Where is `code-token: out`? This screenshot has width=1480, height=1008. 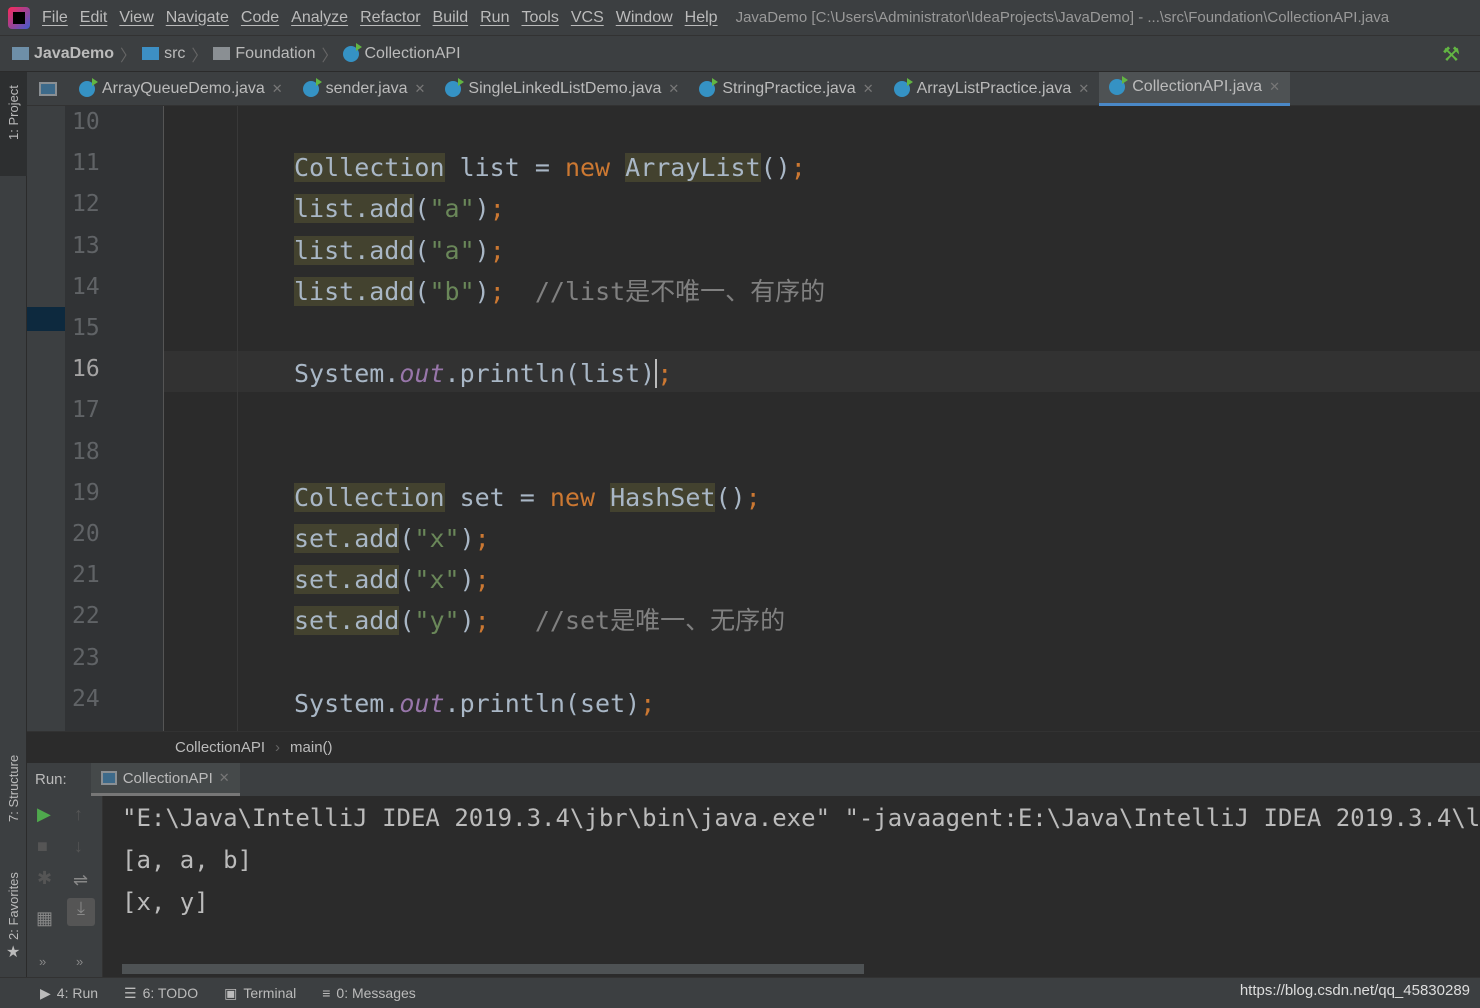
code-token: out is located at coordinates (422, 374).